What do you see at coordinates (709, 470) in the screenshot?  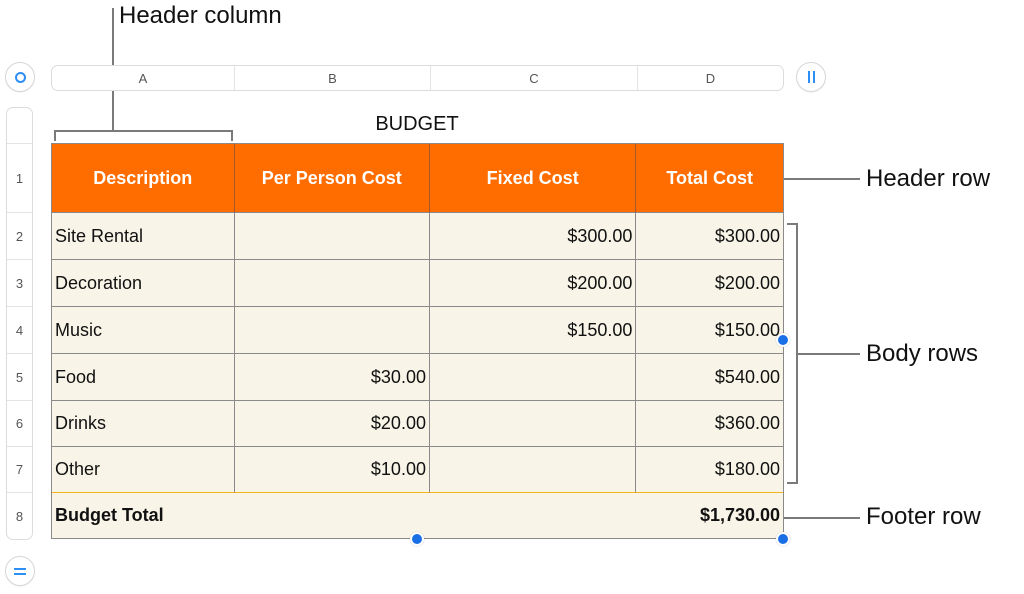 I see `total-cost-cell: $180.00` at bounding box center [709, 470].